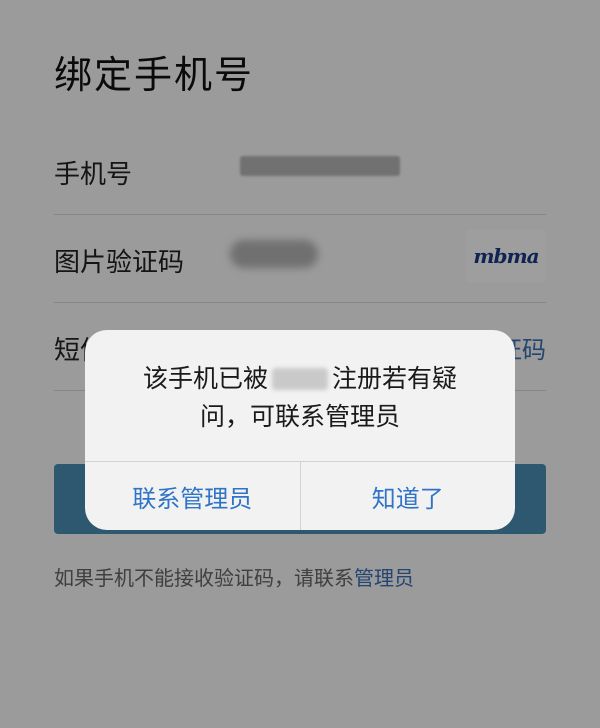 This screenshot has height=728, width=600. Describe the element at coordinates (300, 379) in the screenshot. I see `redacted-name` at that location.